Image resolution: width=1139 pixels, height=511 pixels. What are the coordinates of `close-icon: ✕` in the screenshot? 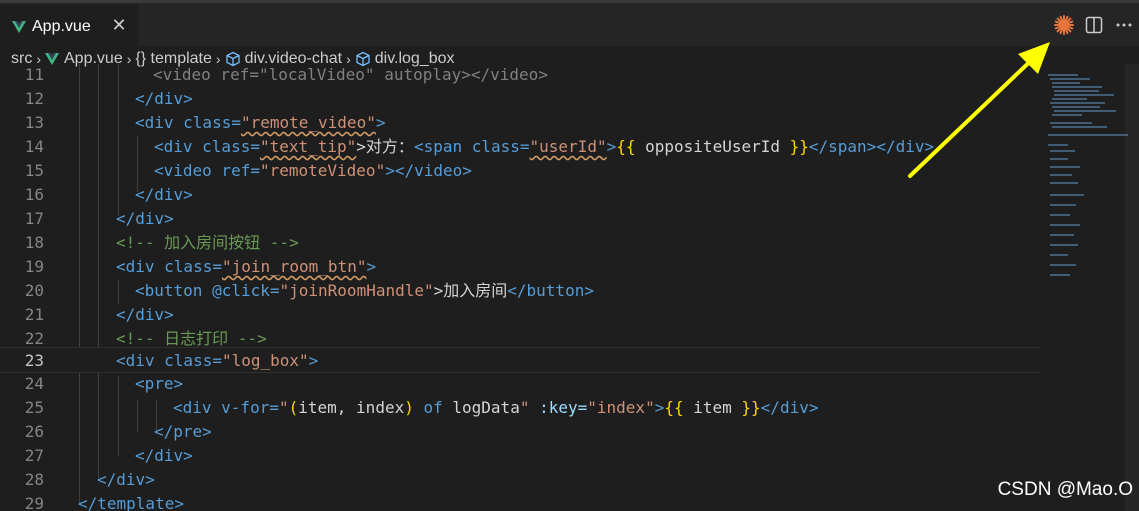 It's located at (119, 26).